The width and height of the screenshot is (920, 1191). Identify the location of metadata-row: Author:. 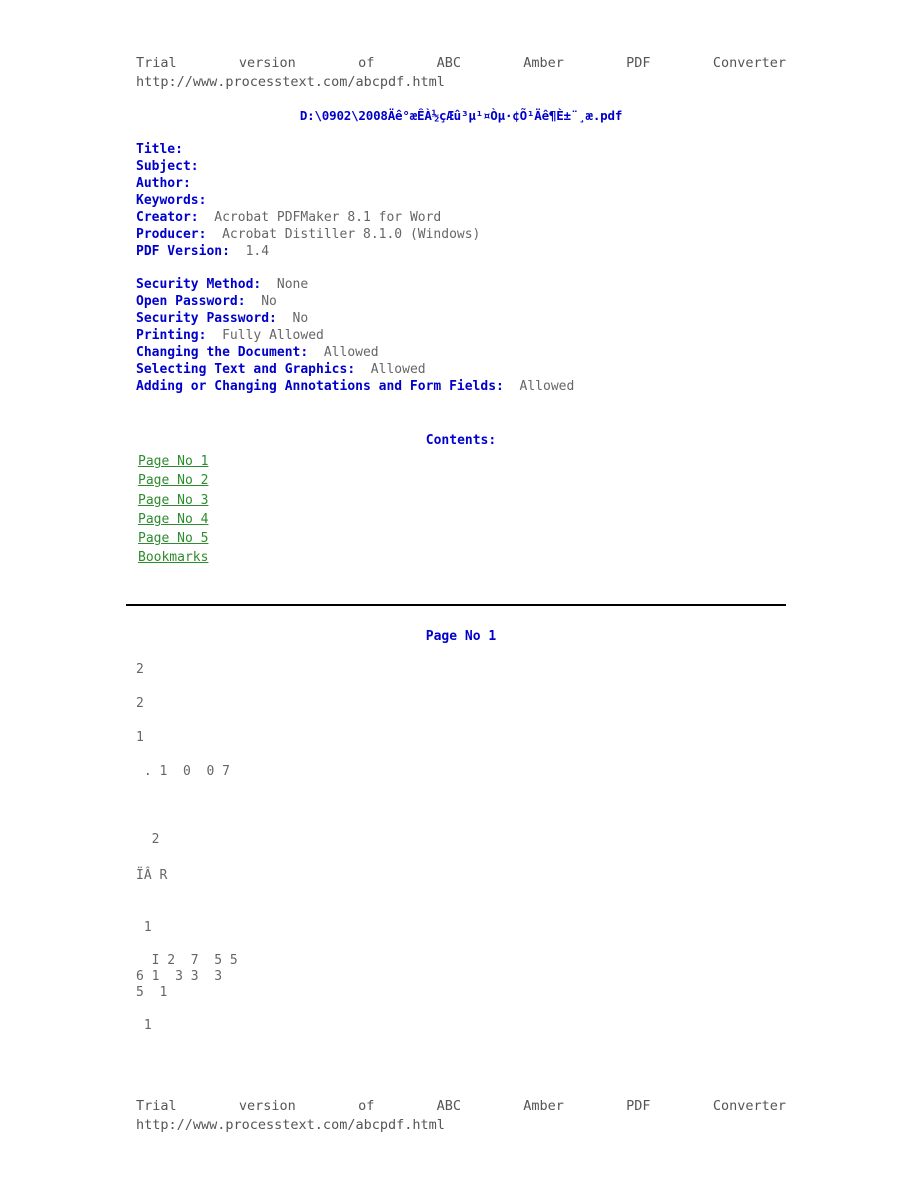
(308, 183).